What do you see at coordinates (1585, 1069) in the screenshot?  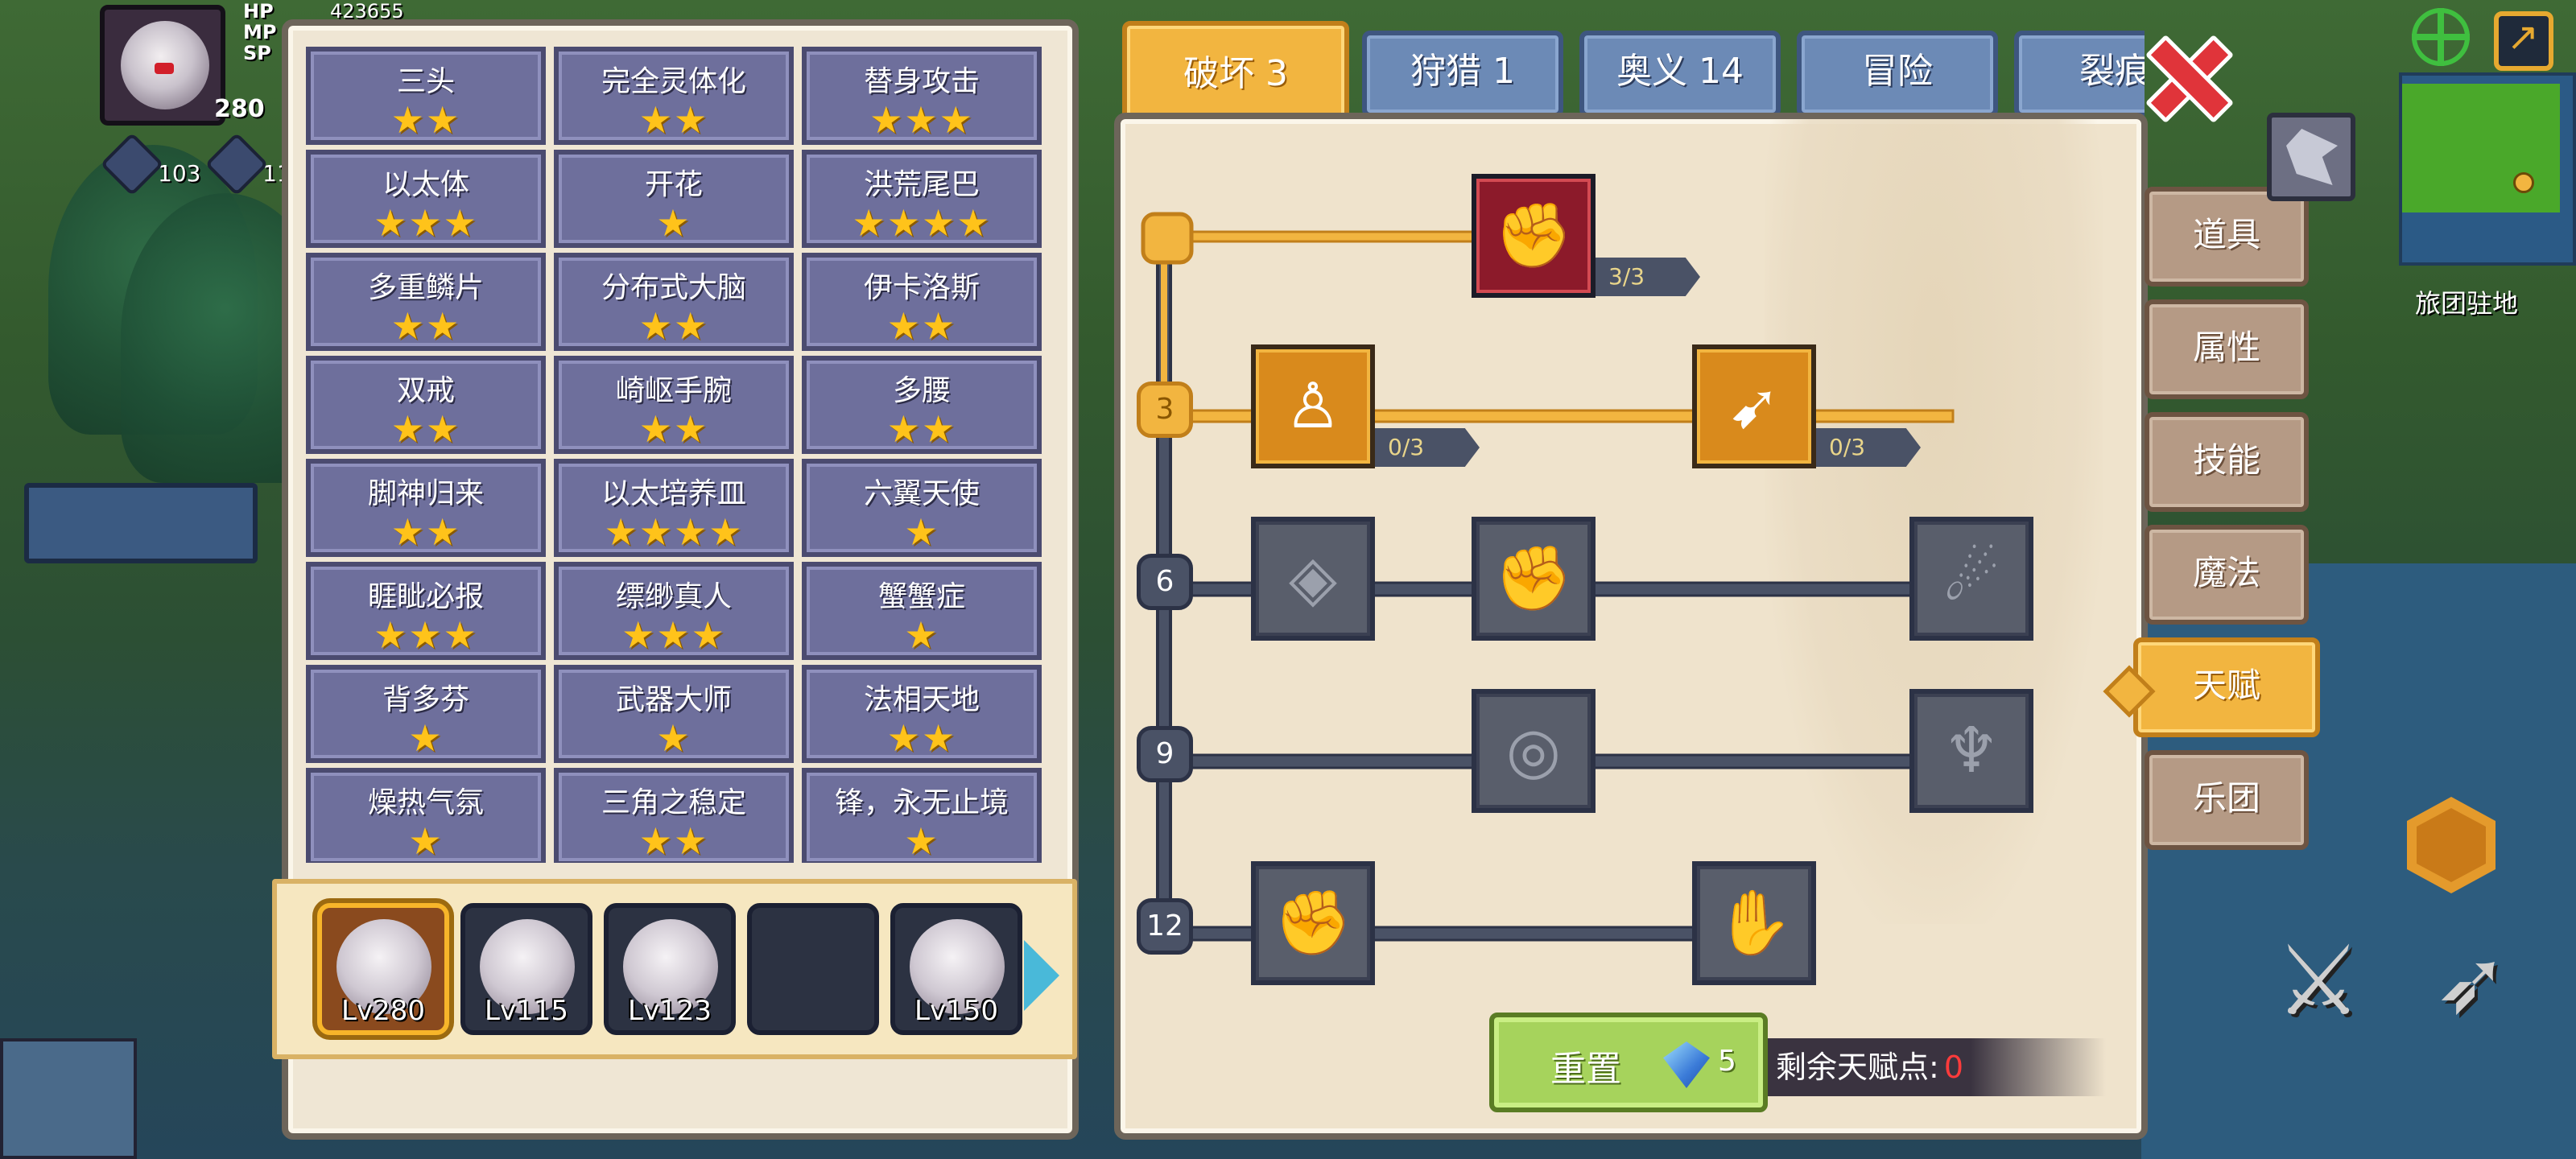 I see `reset-label: 重置` at bounding box center [1585, 1069].